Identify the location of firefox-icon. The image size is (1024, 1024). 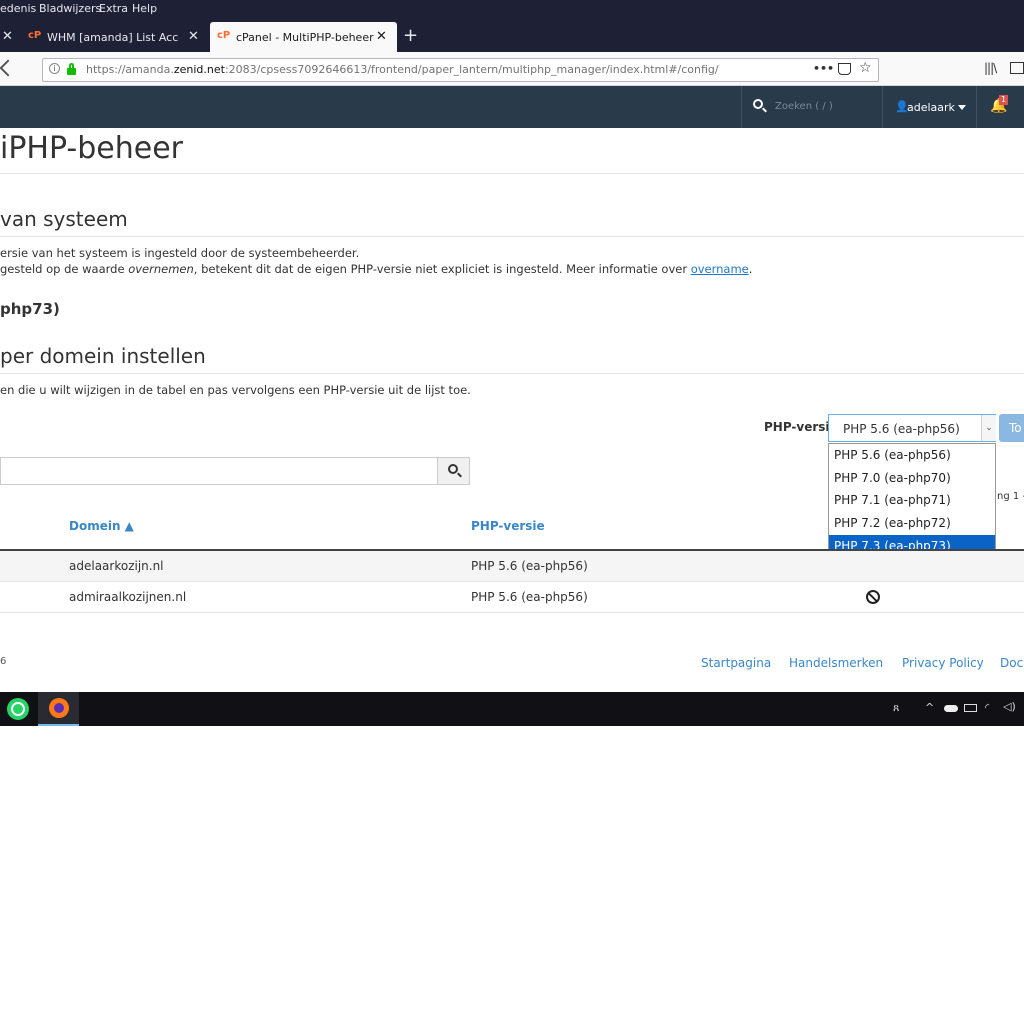
(59, 708).